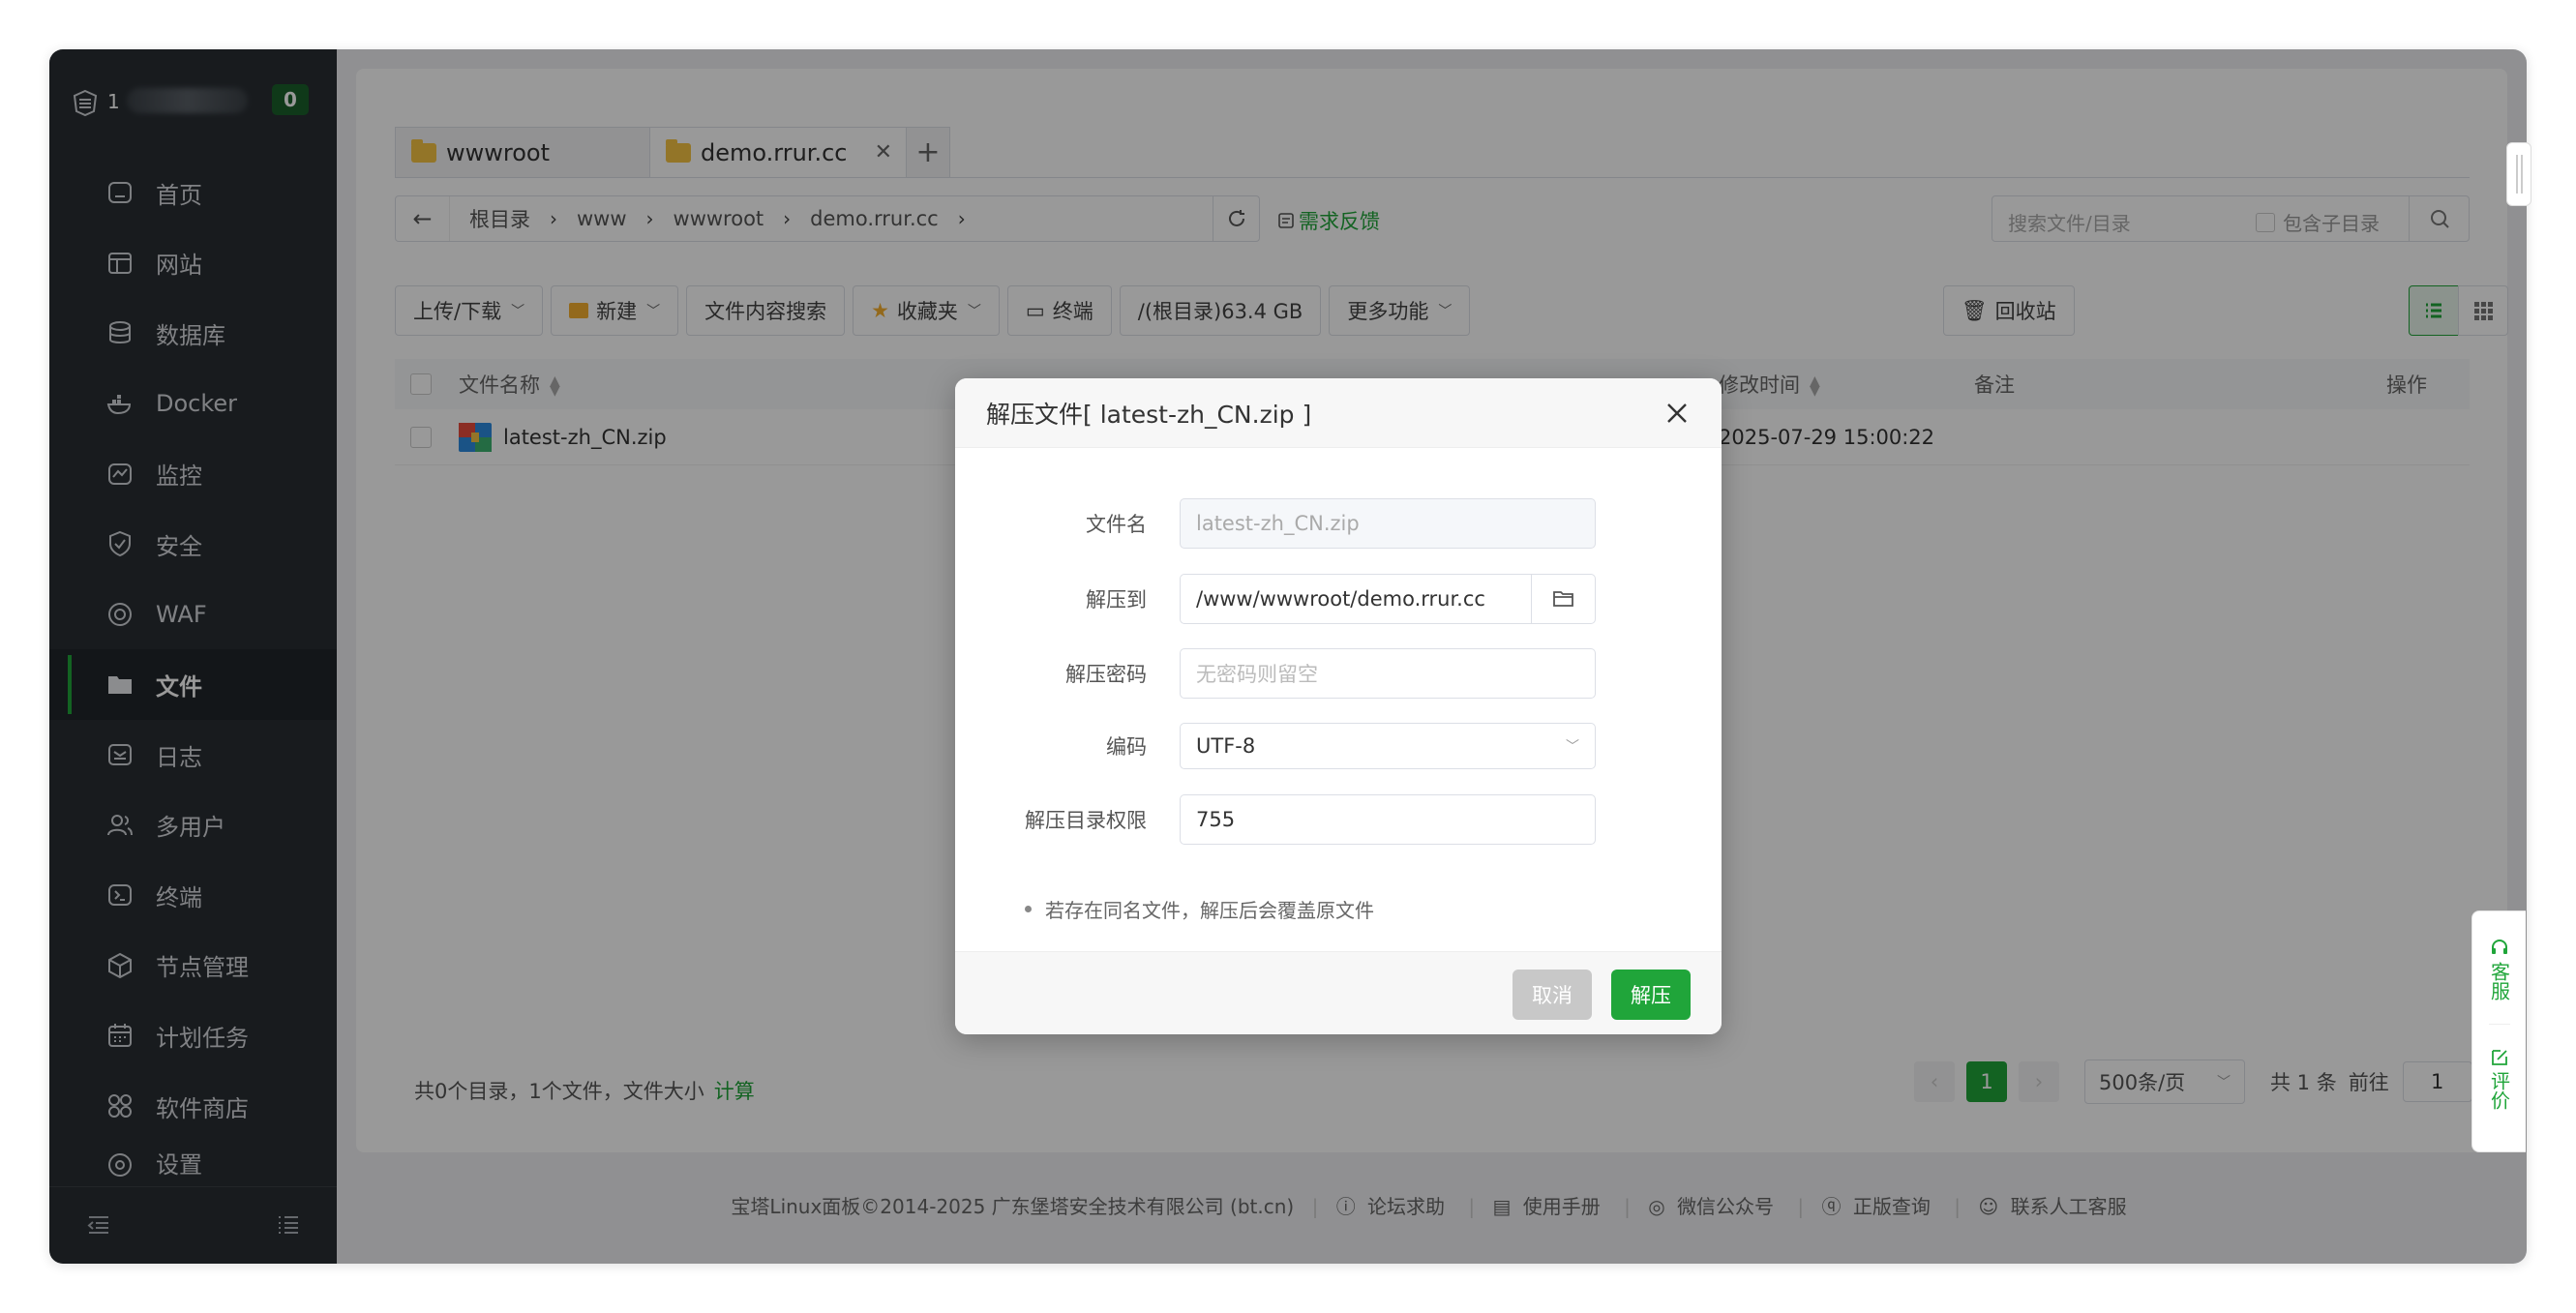 The width and height of the screenshot is (2576, 1313). I want to click on unzip-button: 解压, so click(1651, 995).